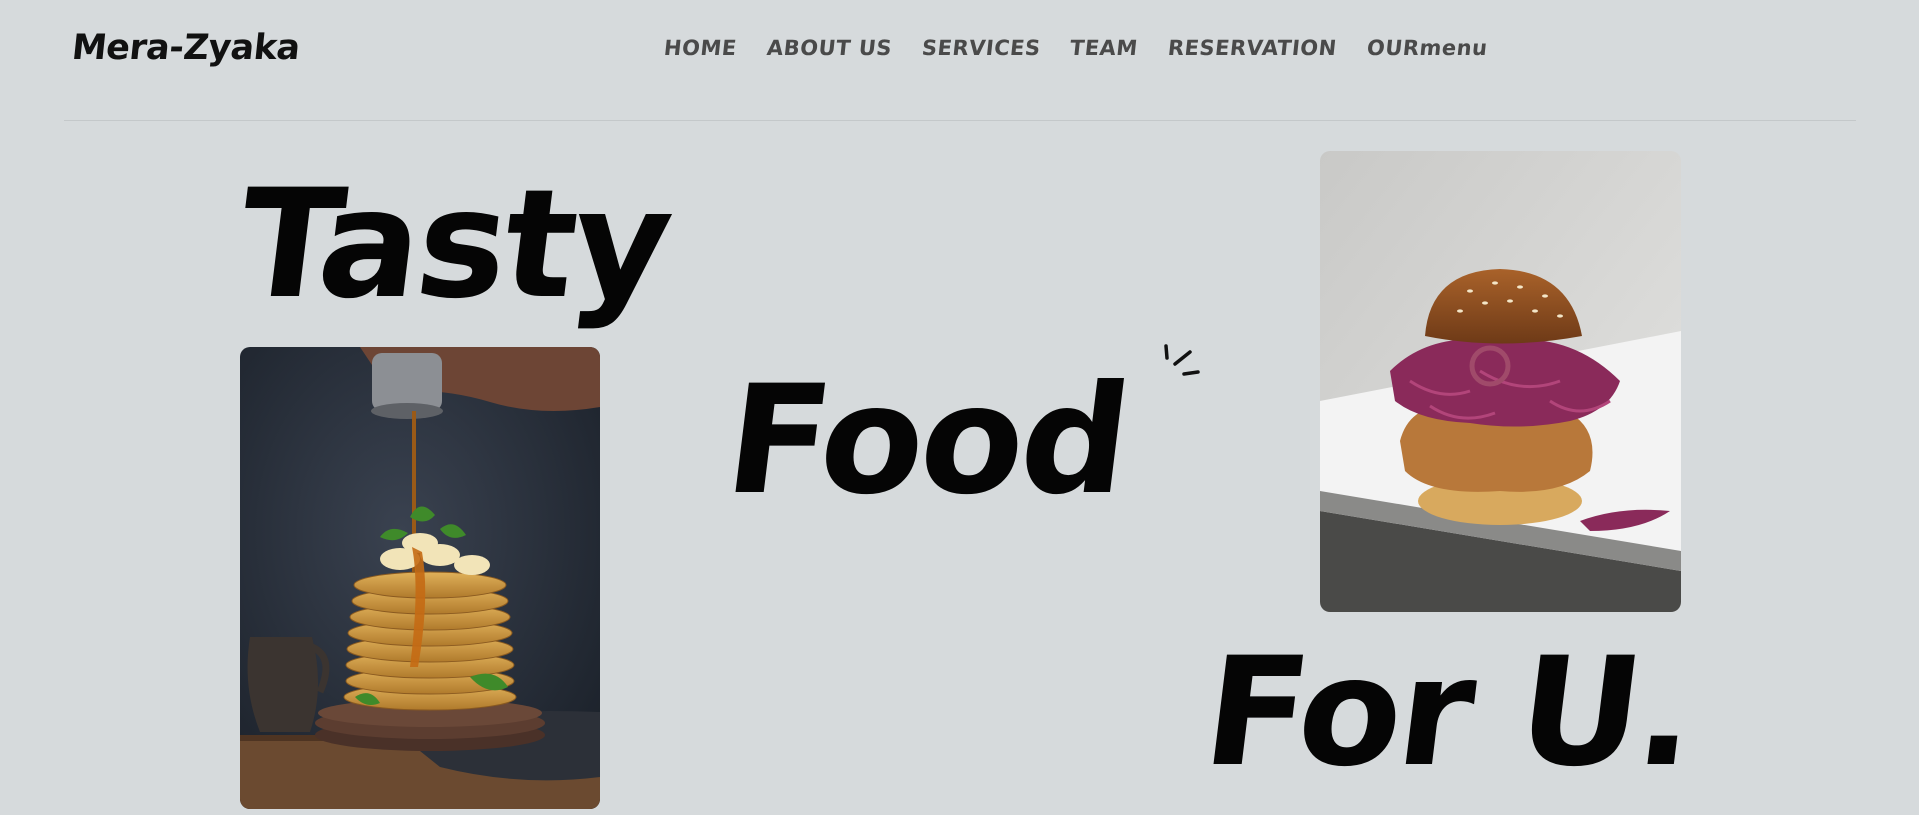 This screenshot has height=815, width=1919. I want to click on brand-logo: Mera-Zyaka, so click(186, 48).